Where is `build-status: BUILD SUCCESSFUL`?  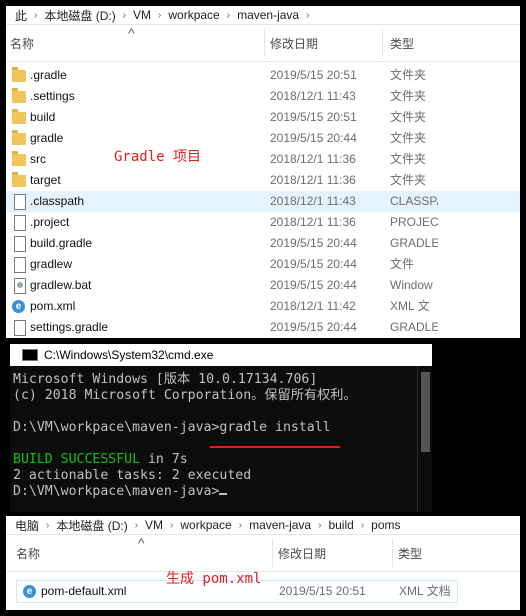 build-status: BUILD SUCCESSFUL is located at coordinates (77, 459).